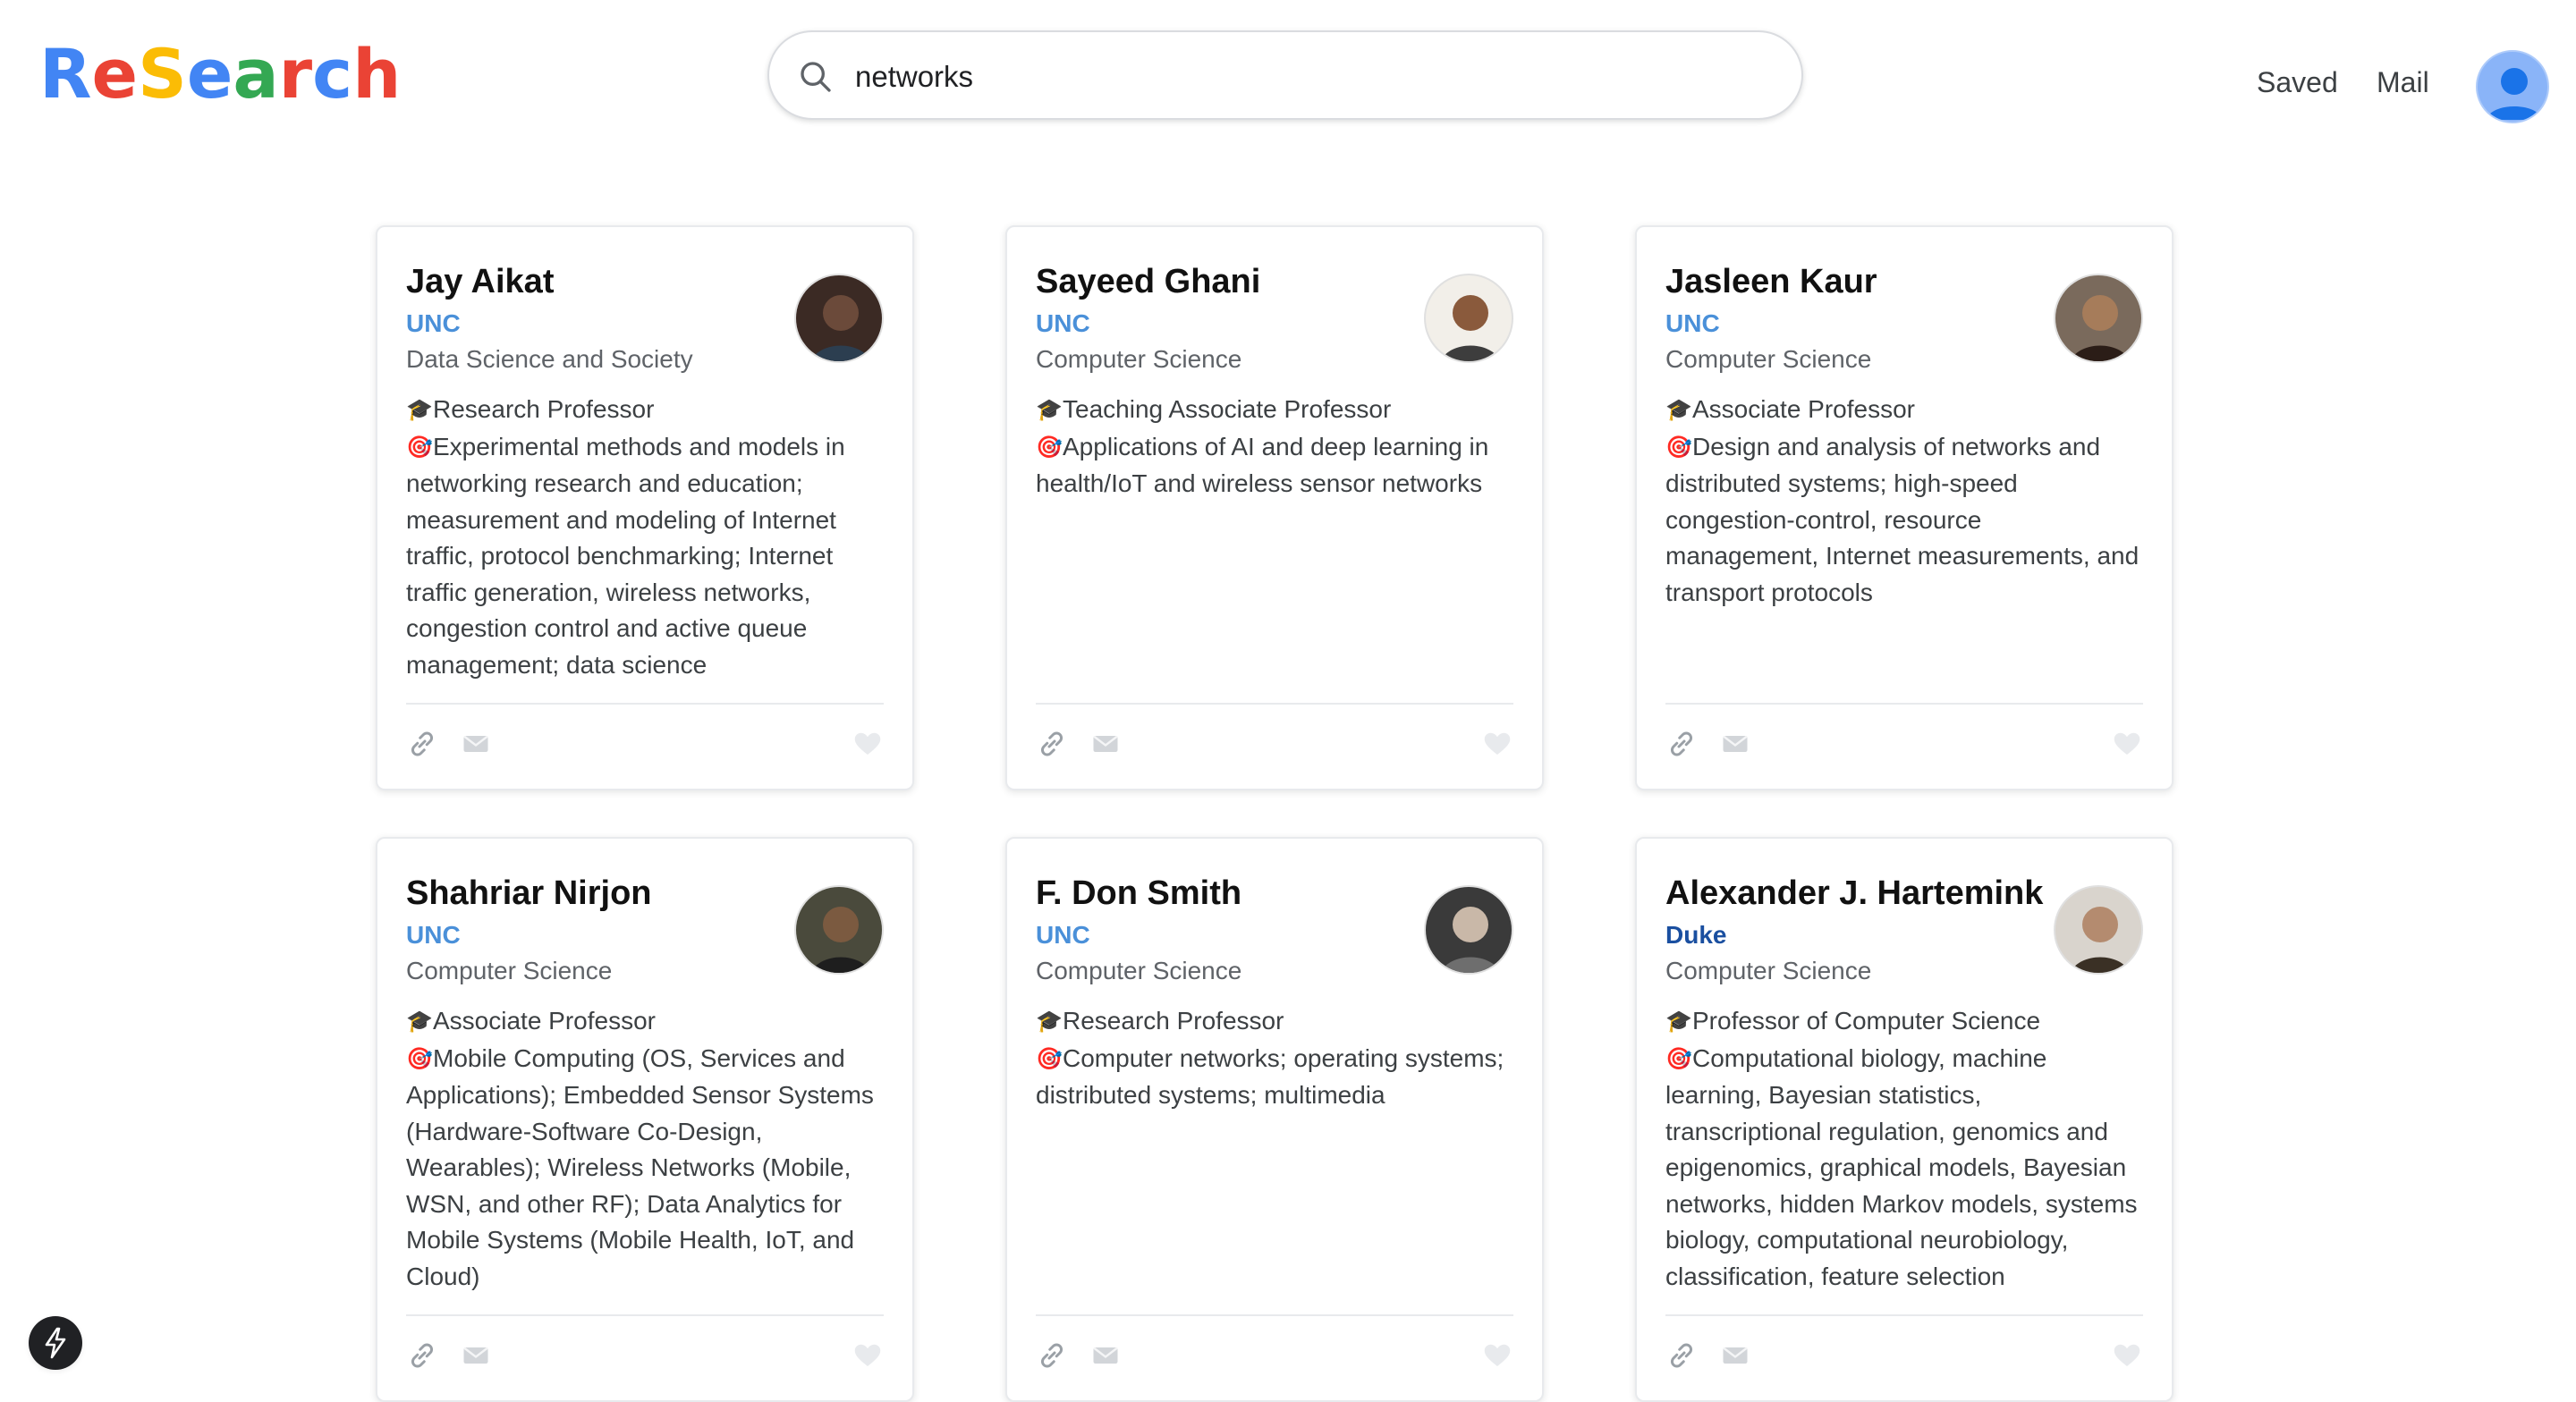  I want to click on search-icon, so click(816, 77).